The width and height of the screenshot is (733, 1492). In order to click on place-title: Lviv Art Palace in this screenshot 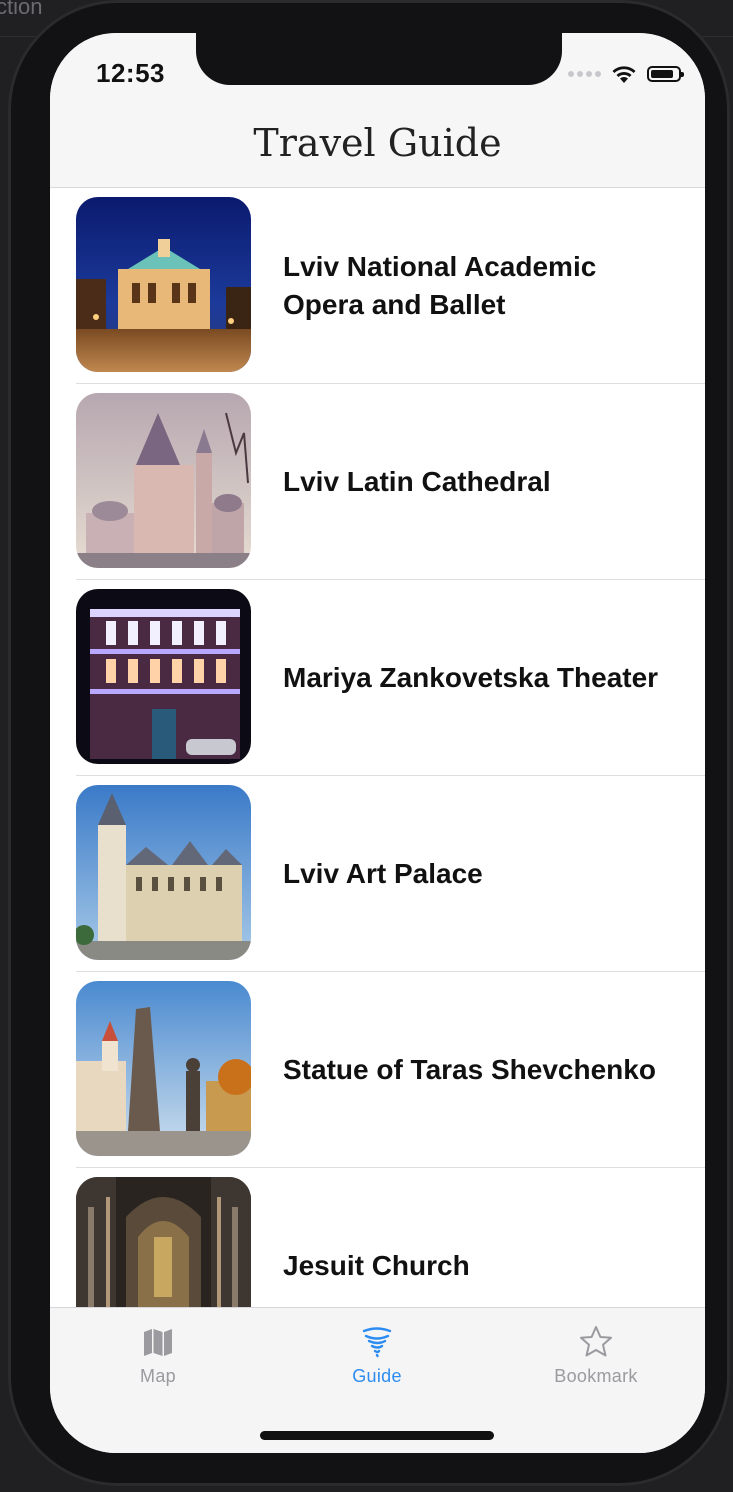, I will do `click(383, 873)`.